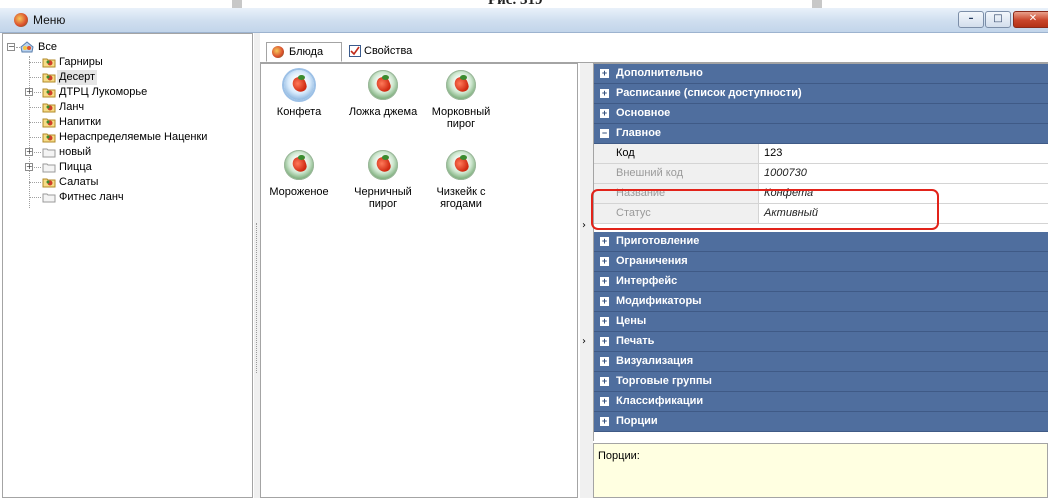  I want to click on category-row: + Дополнительно, so click(821, 74).